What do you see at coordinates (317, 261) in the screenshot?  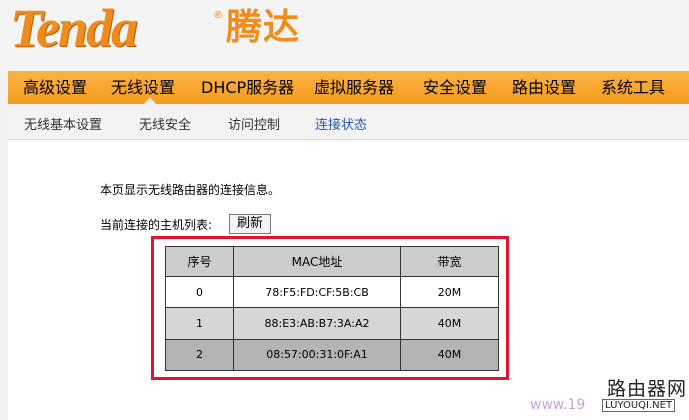 I see `header-mac-address: MAC地址` at bounding box center [317, 261].